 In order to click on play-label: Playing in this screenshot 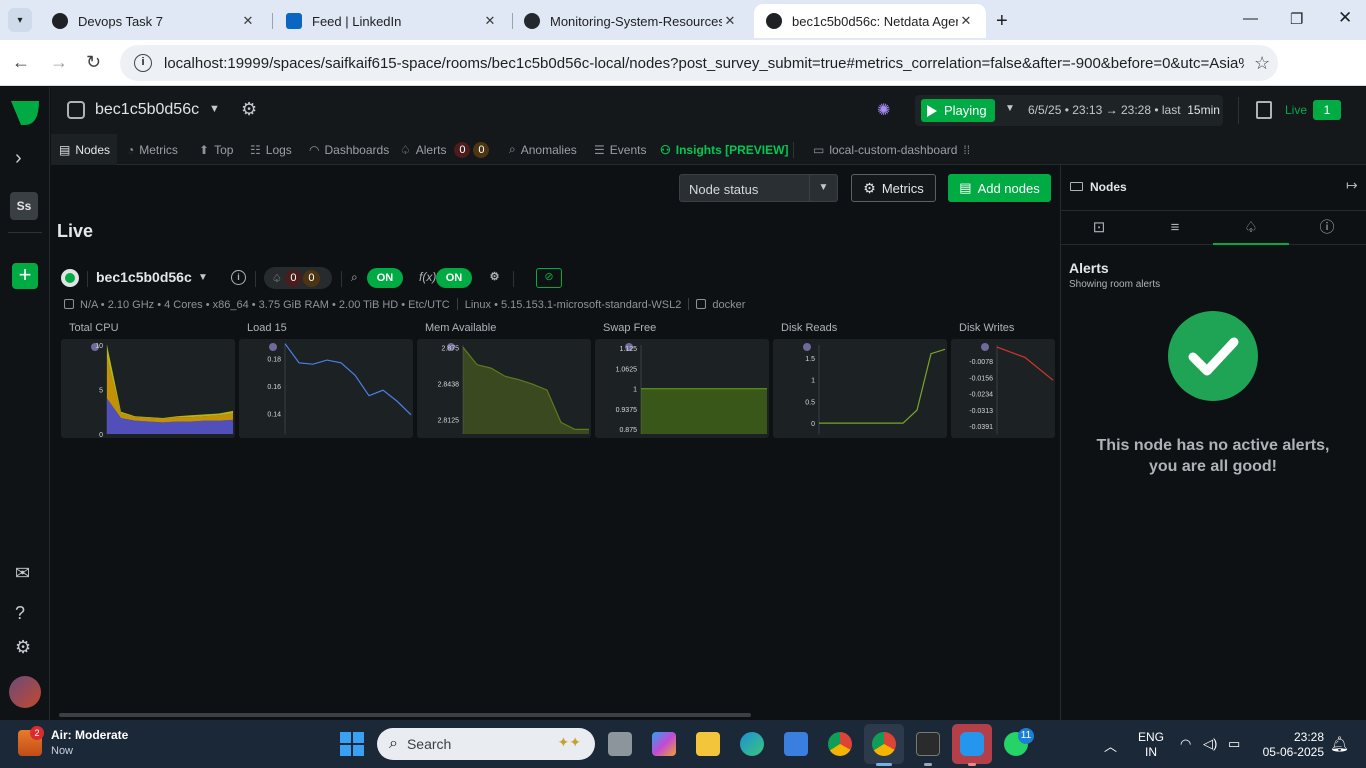, I will do `click(965, 110)`.